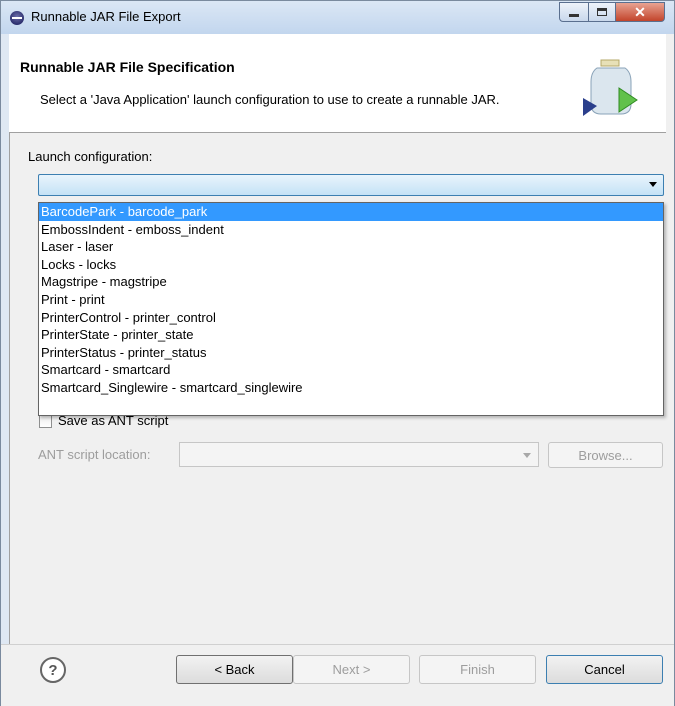 Image resolution: width=675 pixels, height=706 pixels. I want to click on dropdown-option: PrinterStatus - printer_status, so click(351, 353).